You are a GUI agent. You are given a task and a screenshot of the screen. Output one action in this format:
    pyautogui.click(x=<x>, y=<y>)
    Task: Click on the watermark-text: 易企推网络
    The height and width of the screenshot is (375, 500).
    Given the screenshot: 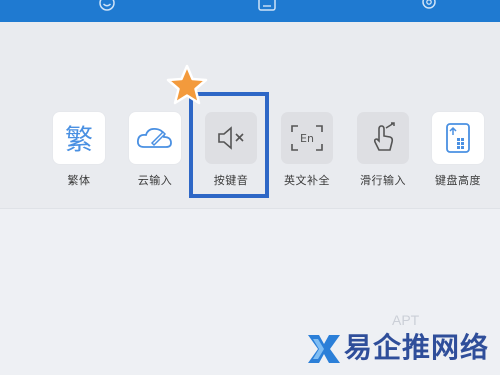 What is the action you would take?
    pyautogui.click(x=417, y=347)
    